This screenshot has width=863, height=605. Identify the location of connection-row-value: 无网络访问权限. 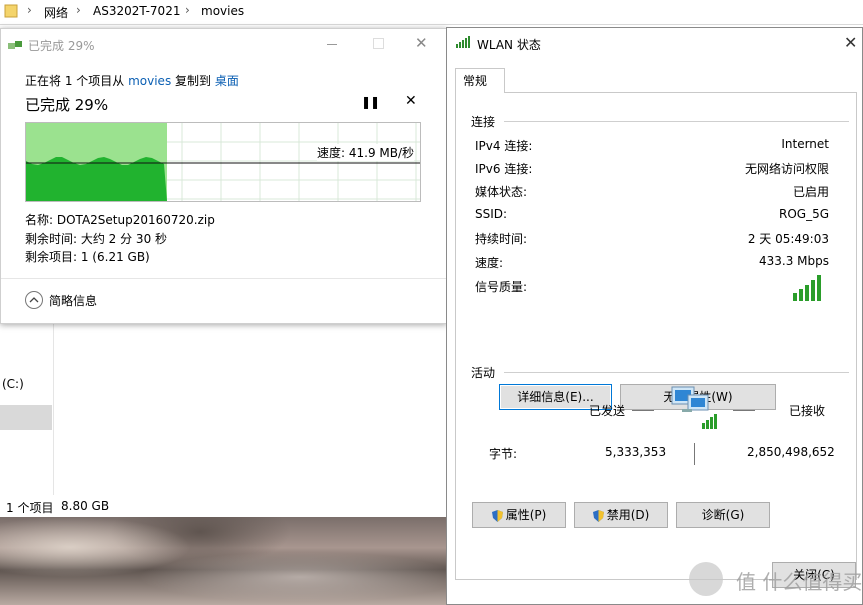
(786, 169).